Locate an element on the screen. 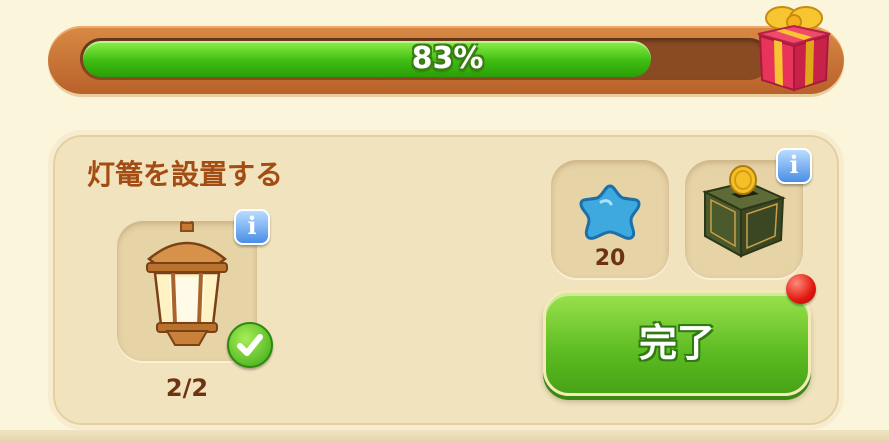 The height and width of the screenshot is (441, 889). lantern-info-button: i is located at coordinates (252, 227).